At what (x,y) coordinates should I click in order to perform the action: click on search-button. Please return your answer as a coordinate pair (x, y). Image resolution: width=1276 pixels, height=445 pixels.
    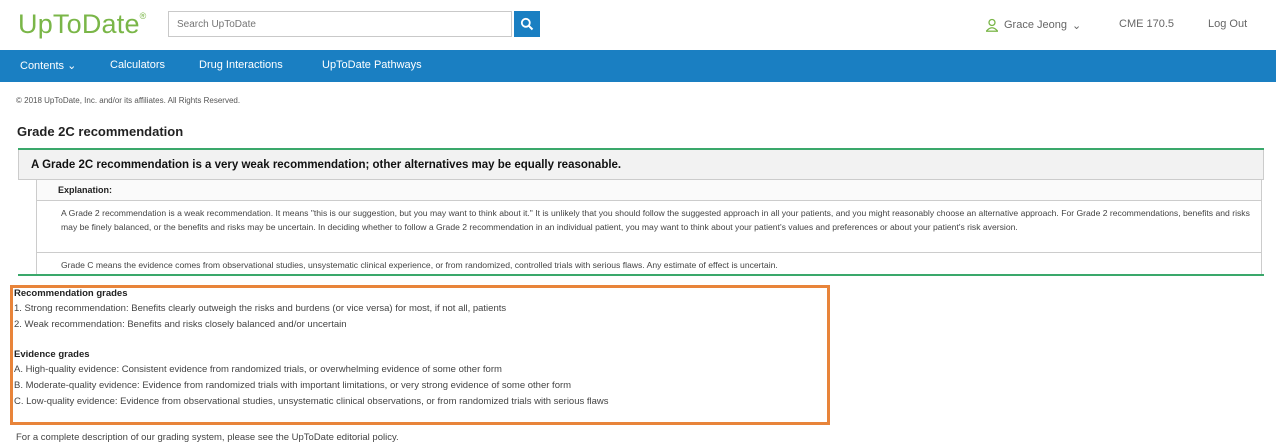
    Looking at the image, I should click on (527, 24).